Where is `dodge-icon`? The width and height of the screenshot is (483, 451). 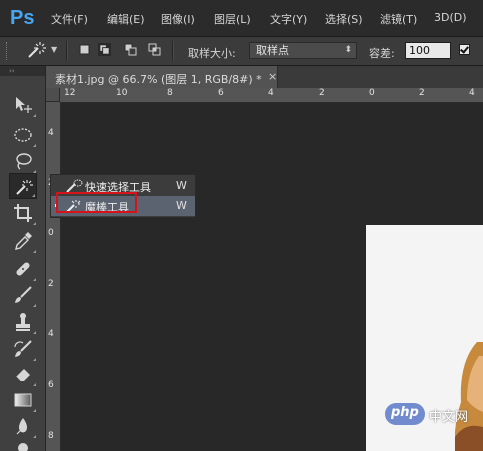 dodge-icon is located at coordinates (23, 447).